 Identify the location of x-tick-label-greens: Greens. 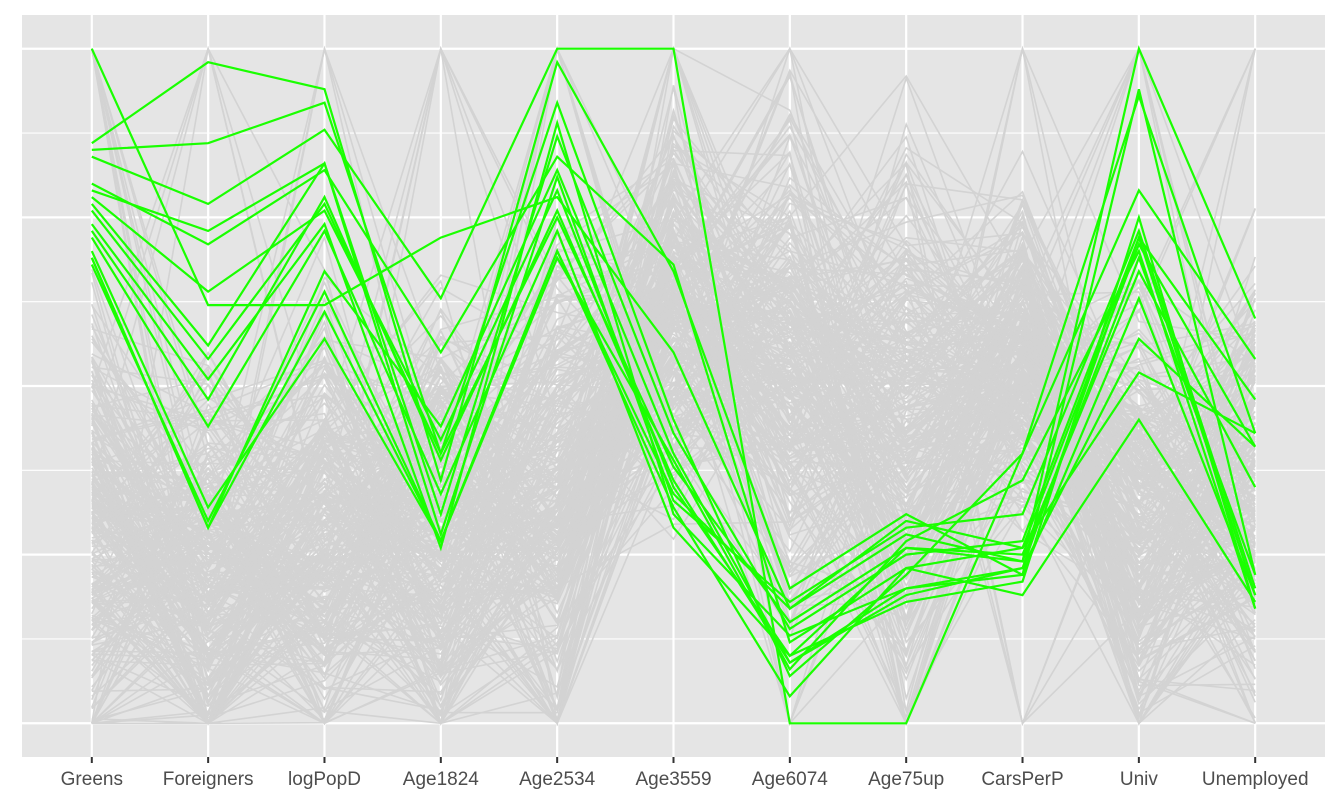
(92, 779).